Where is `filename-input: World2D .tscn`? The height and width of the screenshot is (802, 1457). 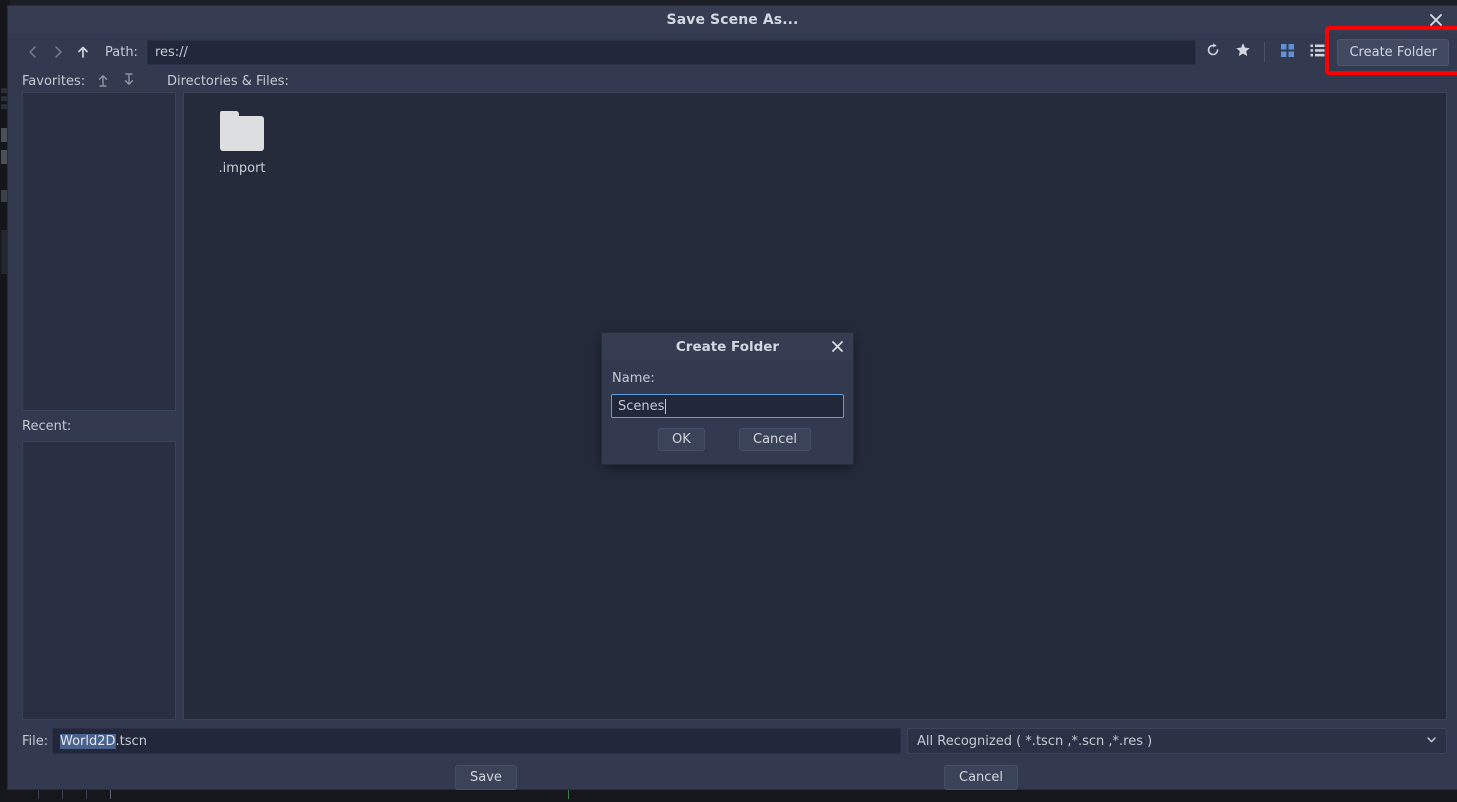
filename-input: World2D .tscn is located at coordinates (476, 741).